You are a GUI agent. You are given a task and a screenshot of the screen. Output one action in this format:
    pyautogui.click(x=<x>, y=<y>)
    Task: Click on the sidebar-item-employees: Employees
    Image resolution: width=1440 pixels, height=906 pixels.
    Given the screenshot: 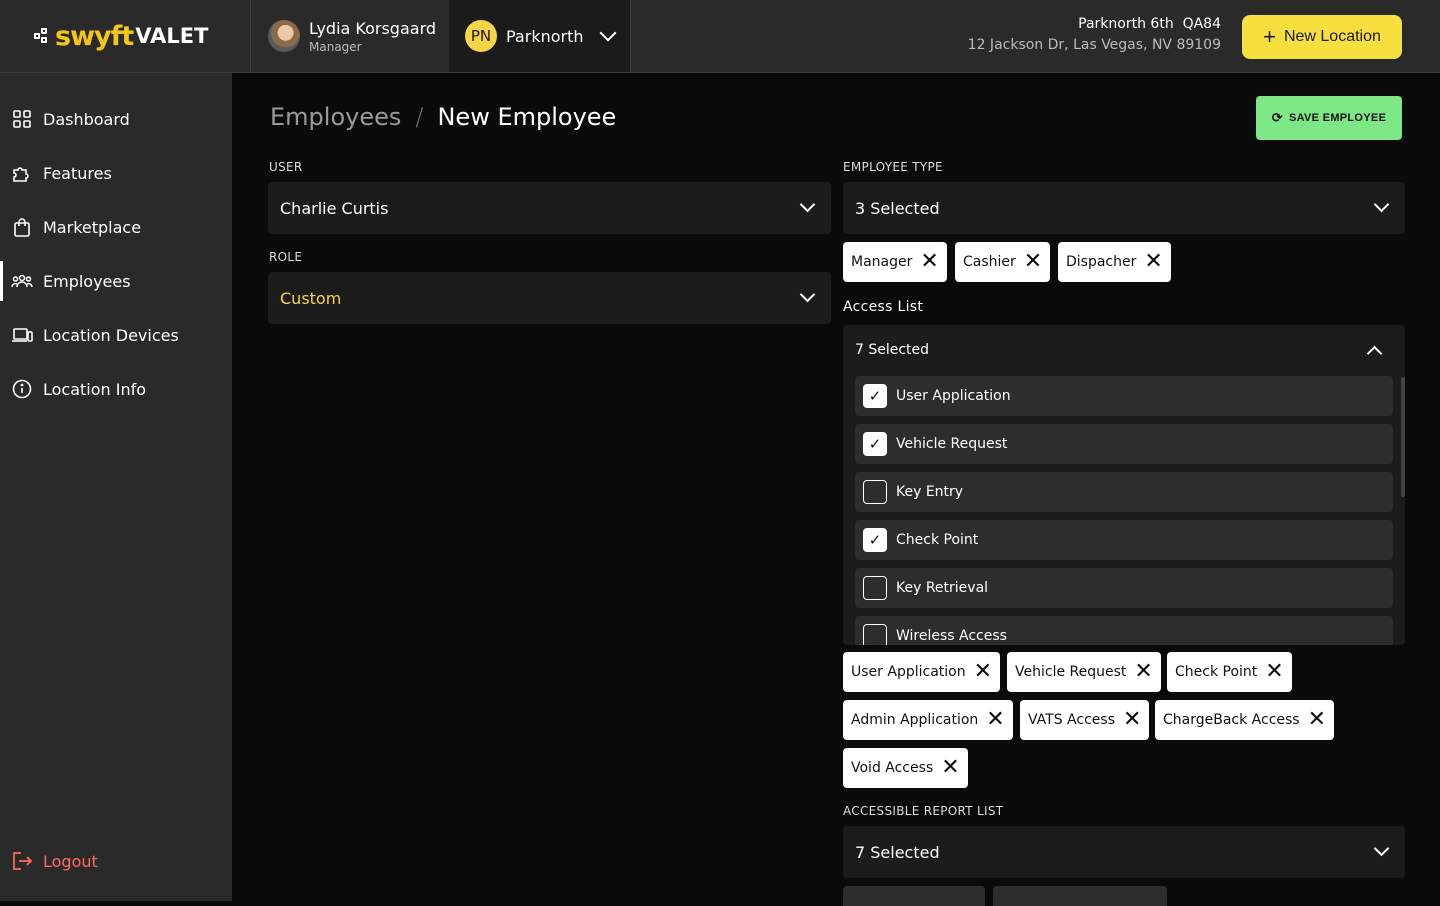 What is the action you would take?
    pyautogui.click(x=116, y=281)
    